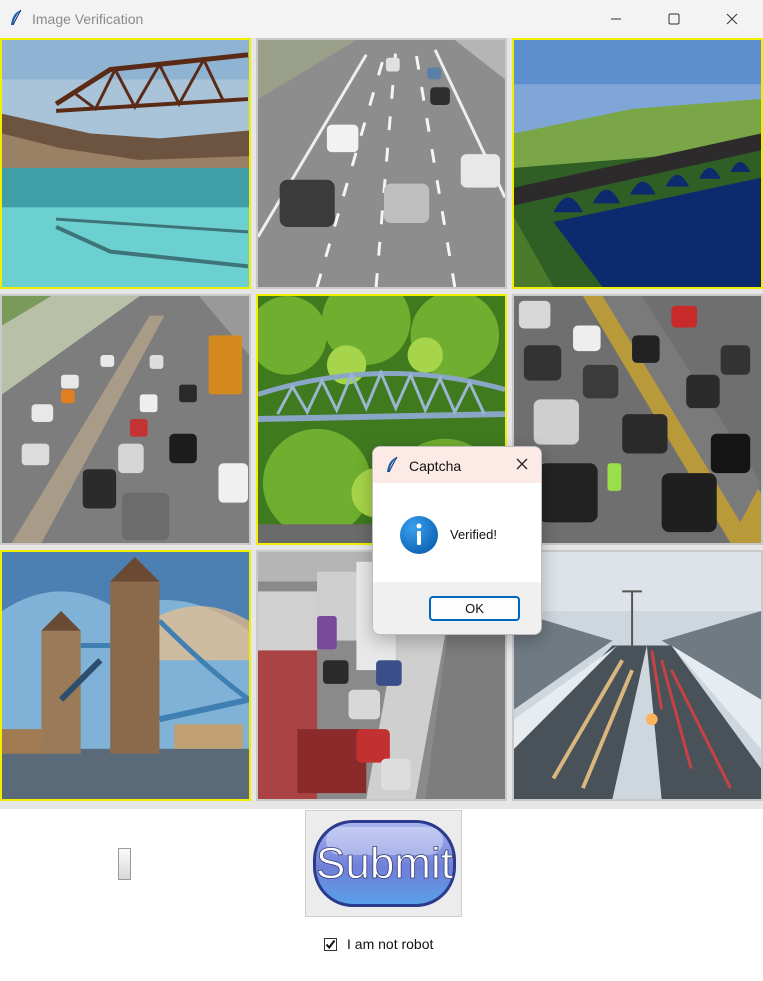 This screenshot has height=981, width=763. I want to click on close-button, so click(732, 19).